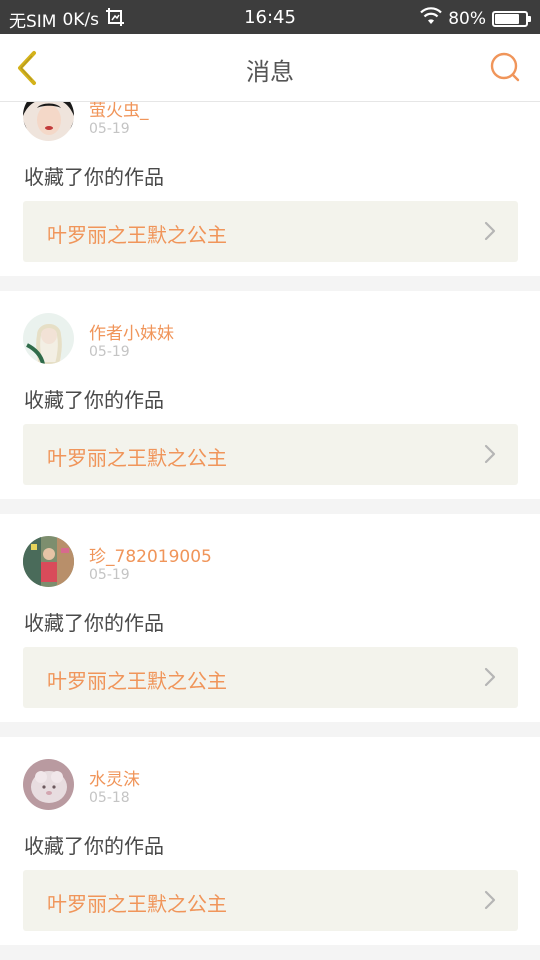 This screenshot has height=960, width=540. What do you see at coordinates (507, 18) in the screenshot?
I see `battery-level` at bounding box center [507, 18].